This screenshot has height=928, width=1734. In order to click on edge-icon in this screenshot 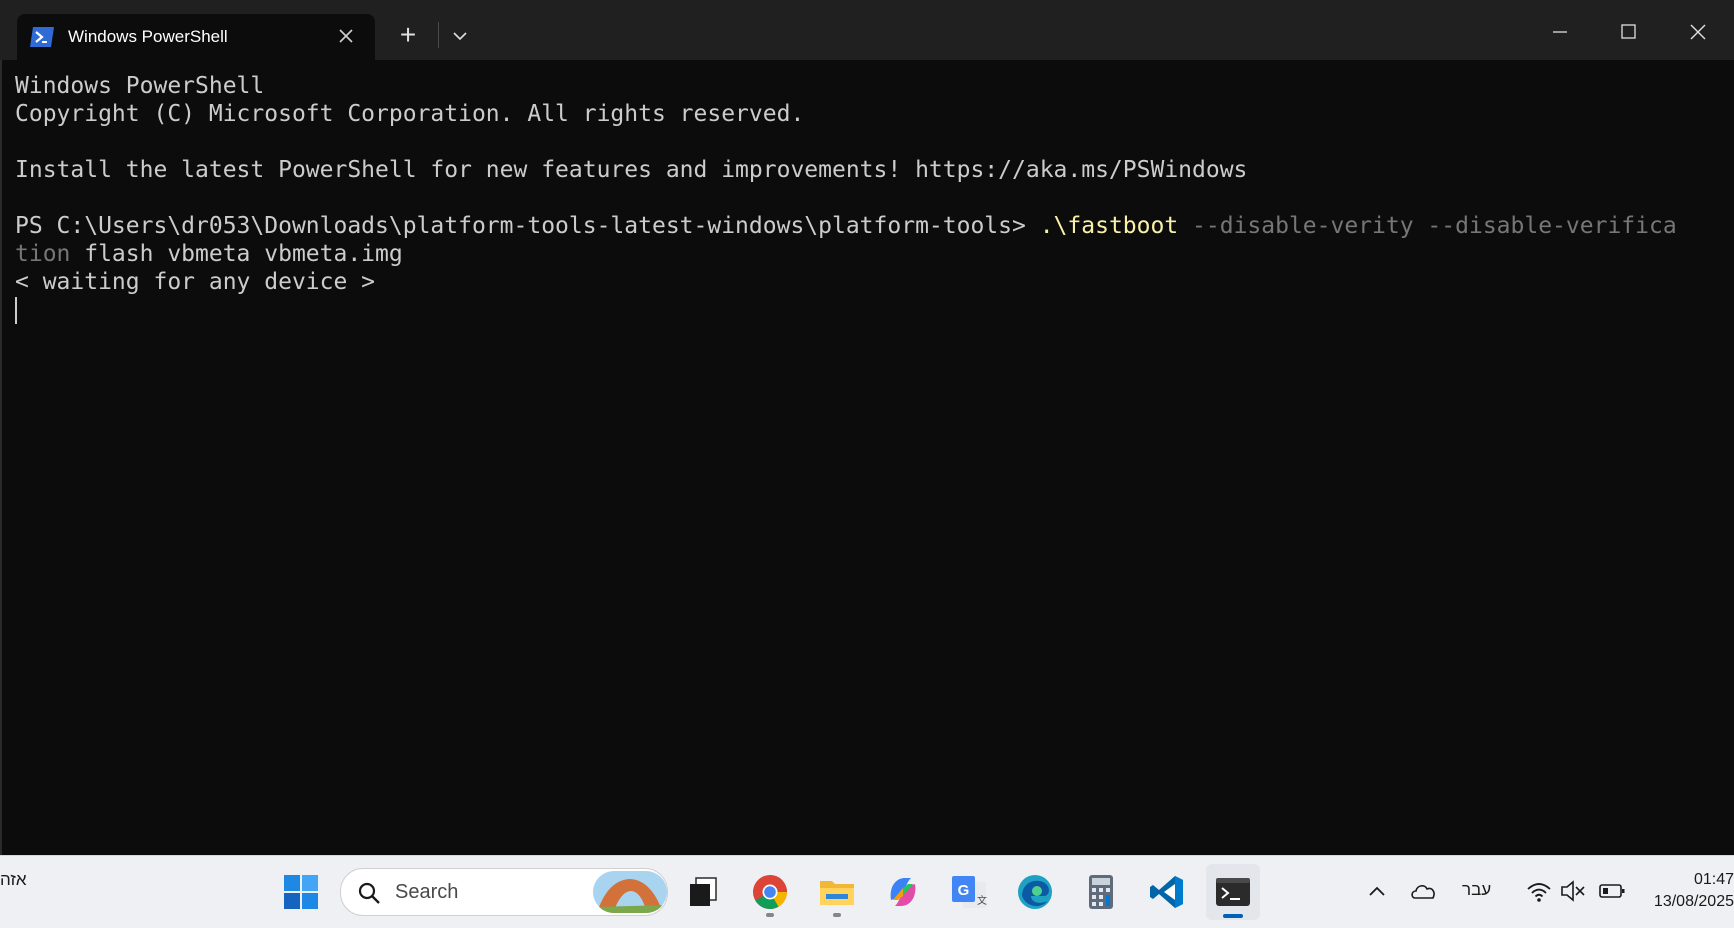, I will do `click(1035, 892)`.